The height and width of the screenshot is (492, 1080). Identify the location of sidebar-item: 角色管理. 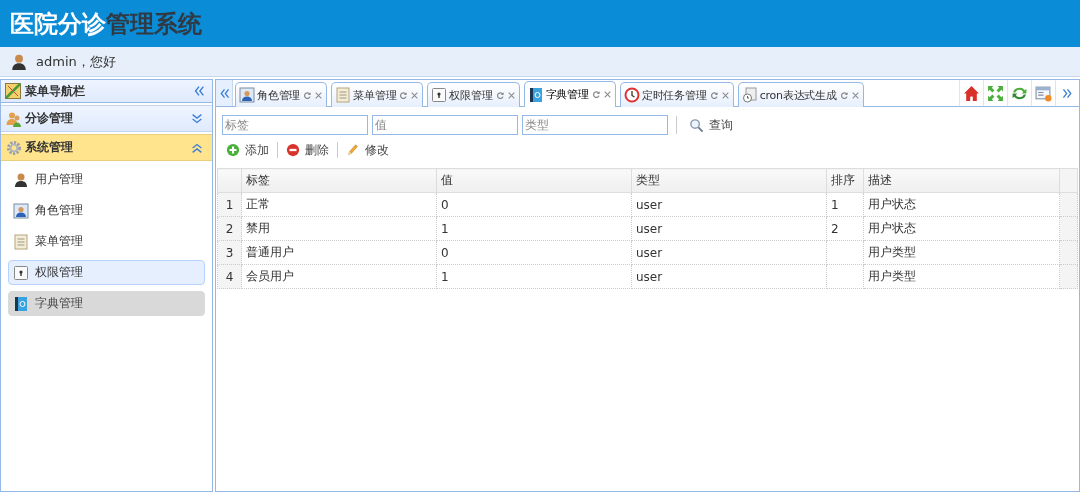
(106, 210).